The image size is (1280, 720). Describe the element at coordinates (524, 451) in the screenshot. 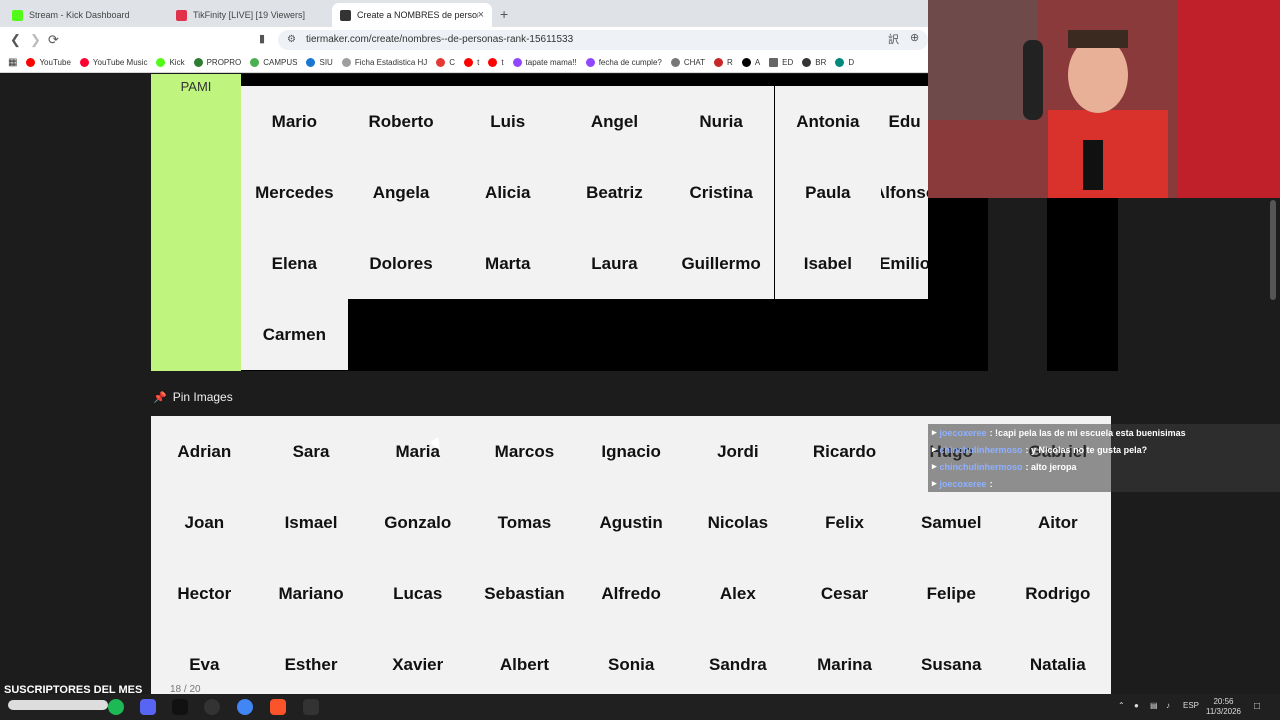

I see `name-tile: Marcos` at that location.